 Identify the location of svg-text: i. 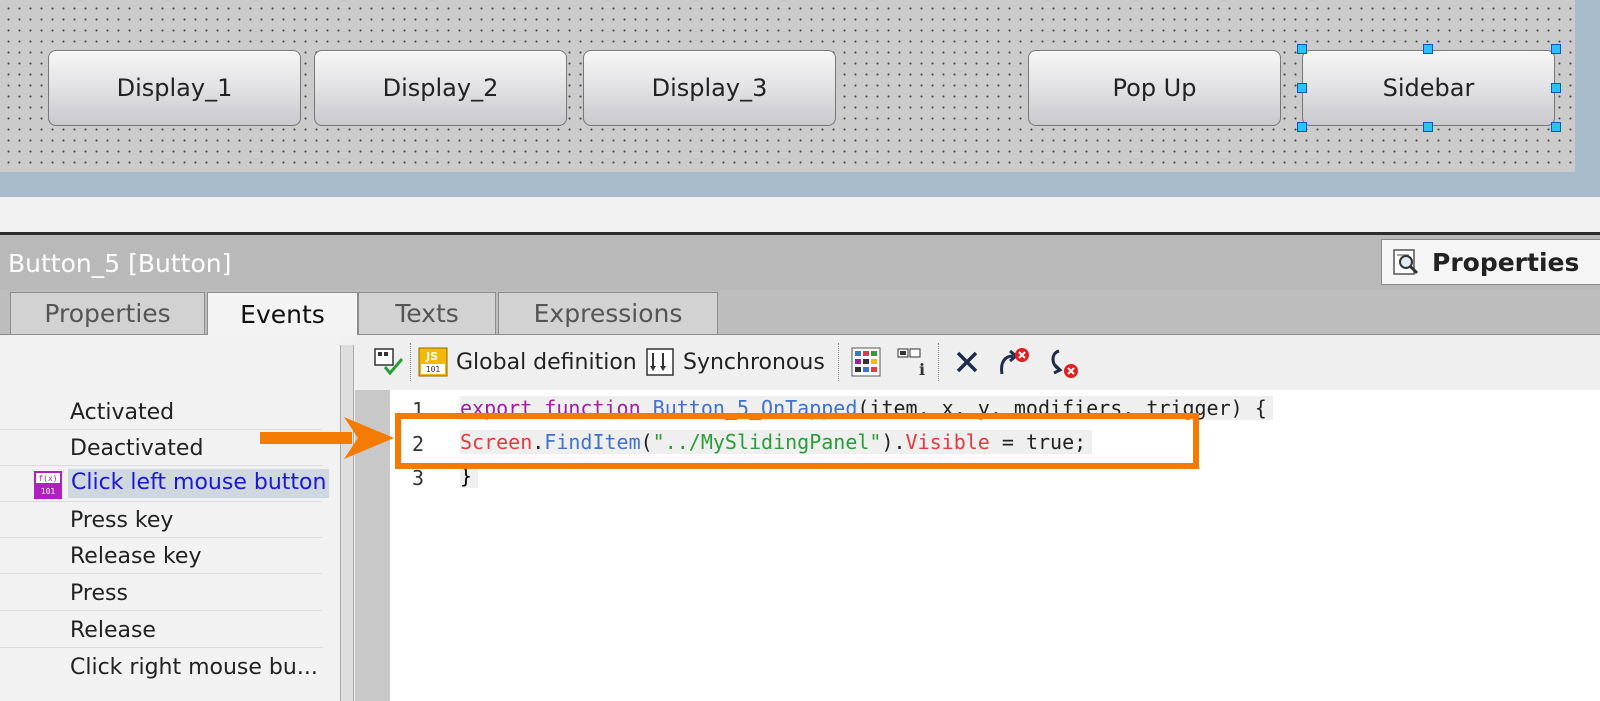
(922, 368).